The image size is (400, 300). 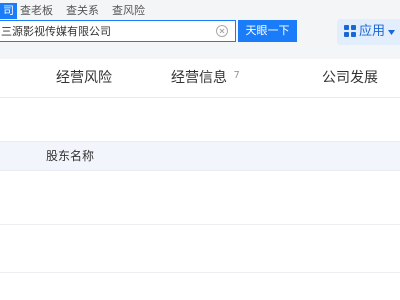 I want to click on company-nav-bar: 经营风险 经营信息 7 公司发展, so click(x=200, y=78).